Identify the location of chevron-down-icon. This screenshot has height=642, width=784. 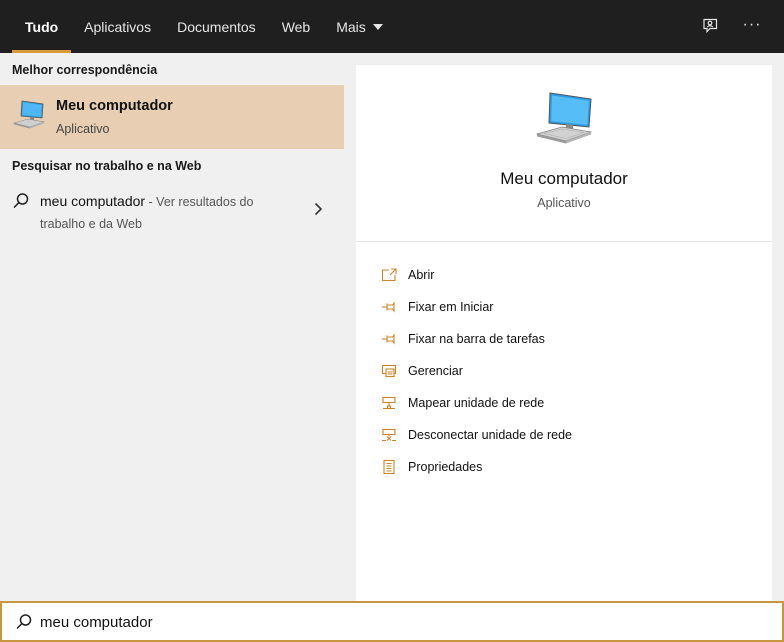
(377, 27).